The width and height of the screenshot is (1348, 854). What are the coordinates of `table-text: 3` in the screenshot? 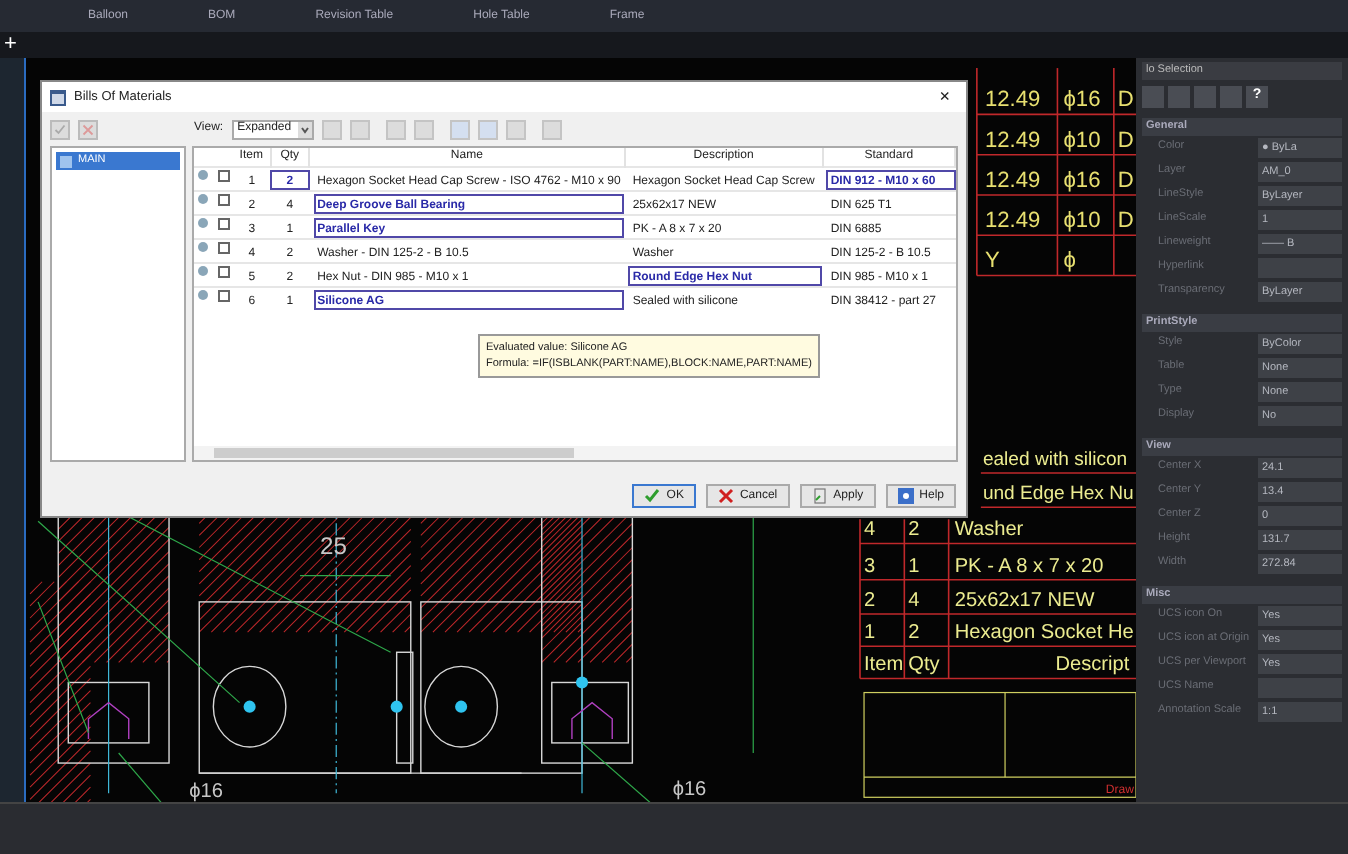 It's located at (870, 565).